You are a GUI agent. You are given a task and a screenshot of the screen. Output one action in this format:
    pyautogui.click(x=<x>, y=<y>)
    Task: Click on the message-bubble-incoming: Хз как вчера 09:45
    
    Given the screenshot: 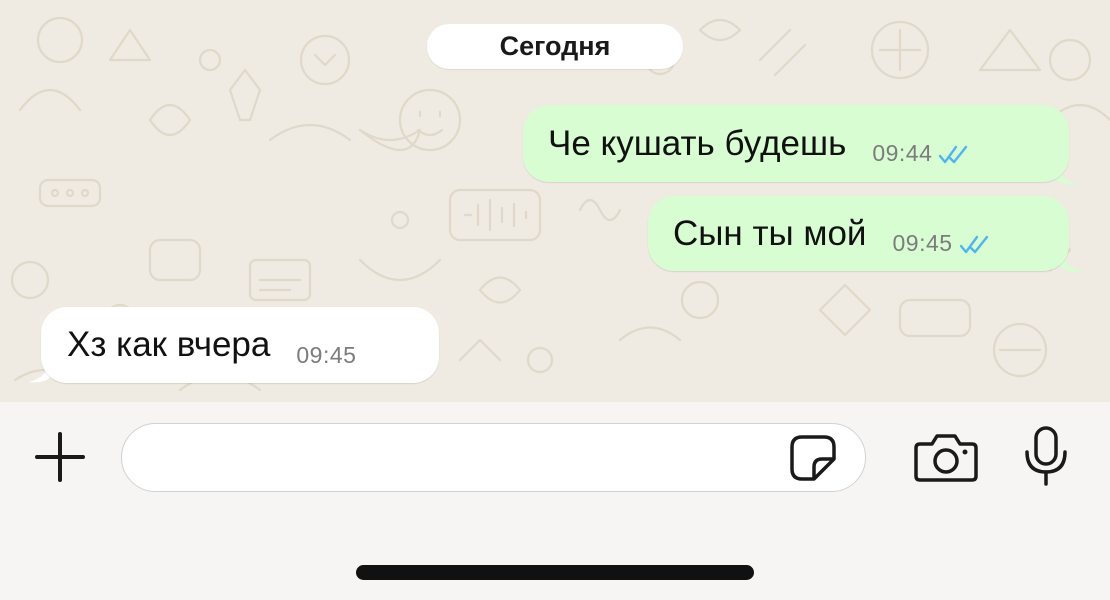 What is the action you would take?
    pyautogui.click(x=240, y=345)
    